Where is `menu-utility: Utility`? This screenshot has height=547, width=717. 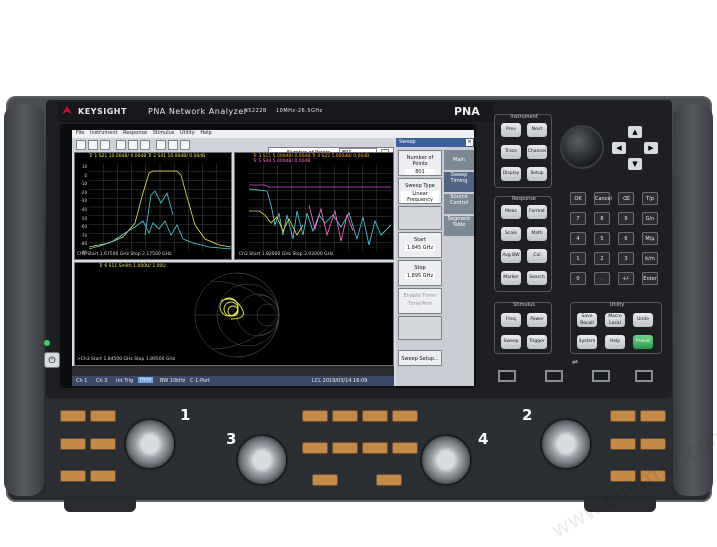
menu-utility: Utility is located at coordinates (187, 133).